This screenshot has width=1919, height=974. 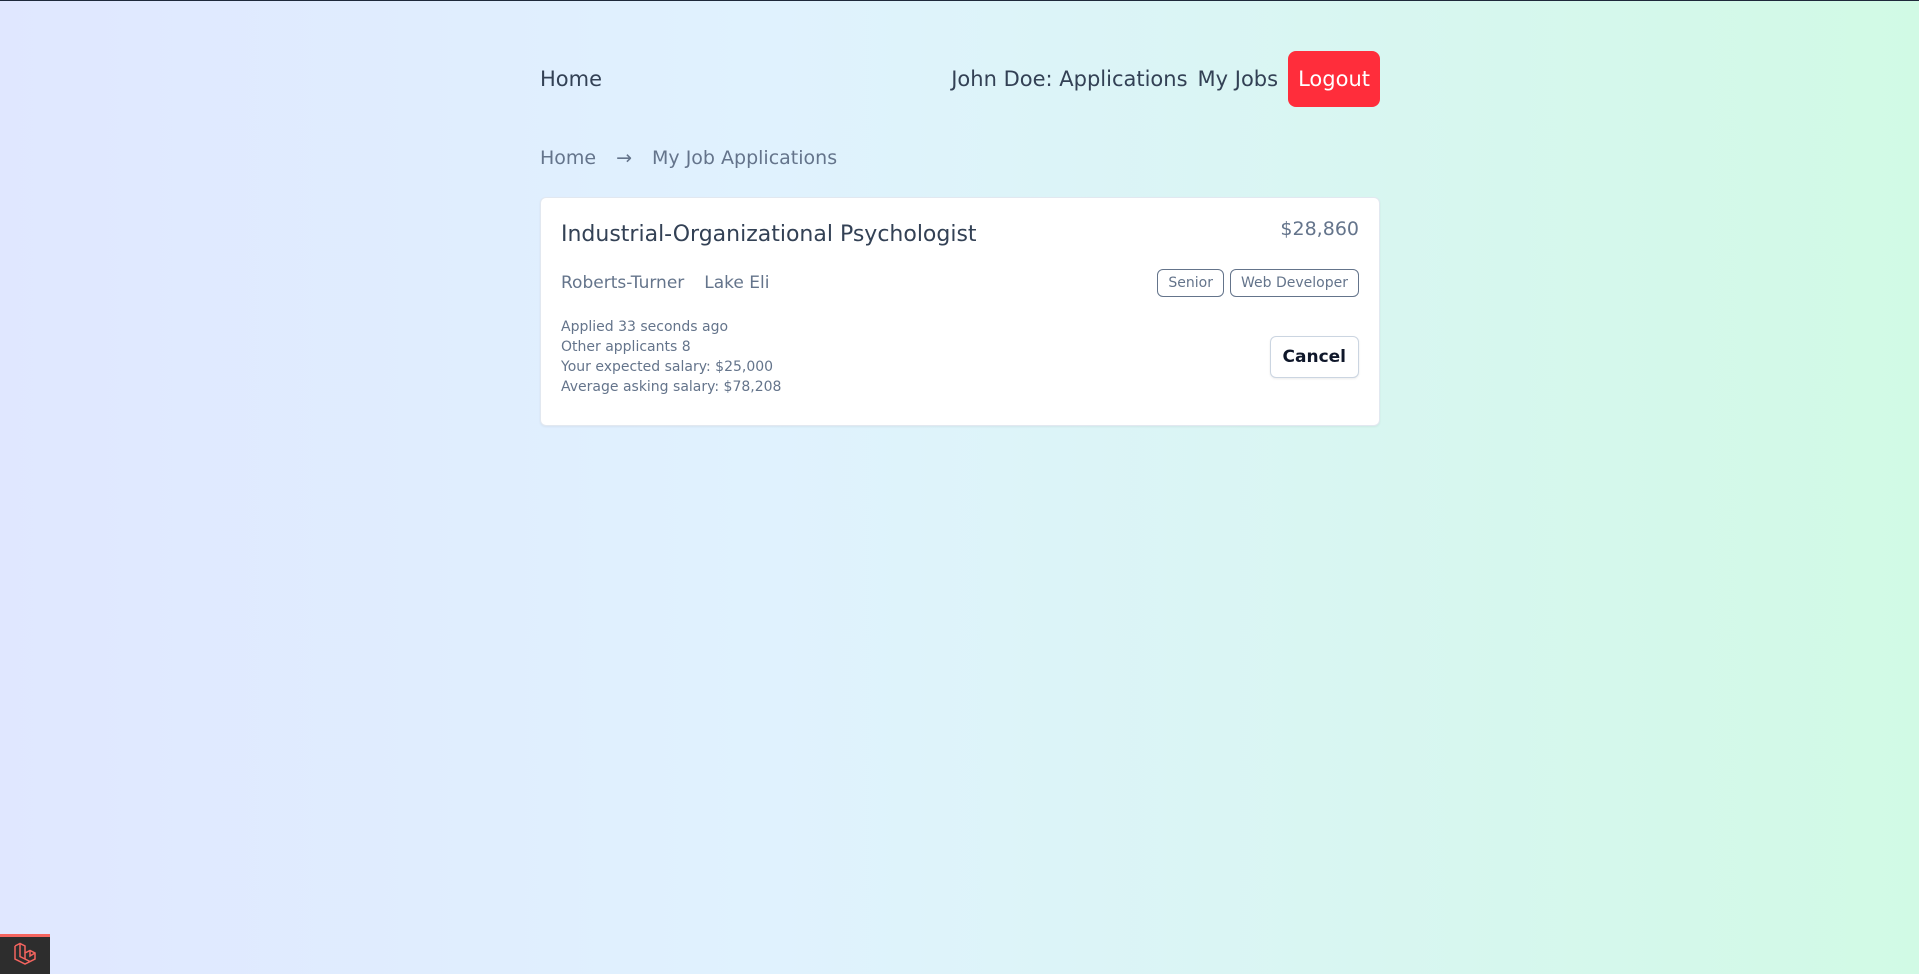 What do you see at coordinates (1319, 229) in the screenshot?
I see `job-salary: $28,860` at bounding box center [1319, 229].